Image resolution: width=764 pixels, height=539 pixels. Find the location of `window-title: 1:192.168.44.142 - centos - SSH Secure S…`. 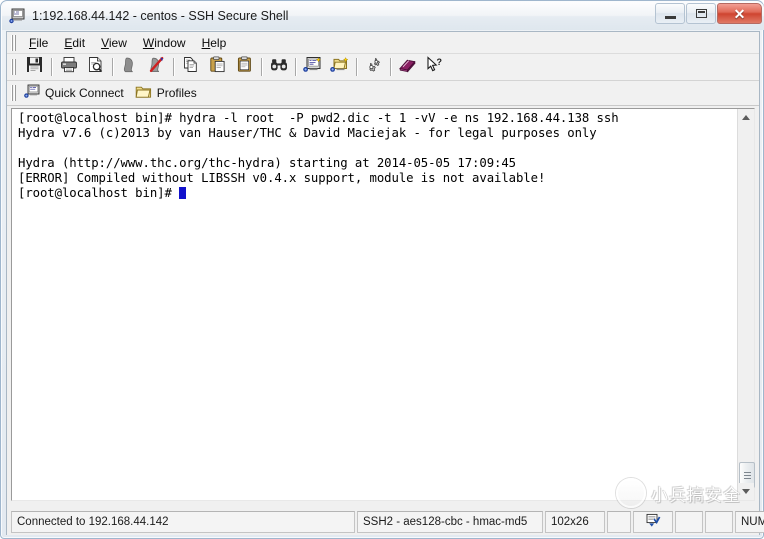

window-title: 1:192.168.44.142 - centos - SSH Secure S… is located at coordinates (160, 16).